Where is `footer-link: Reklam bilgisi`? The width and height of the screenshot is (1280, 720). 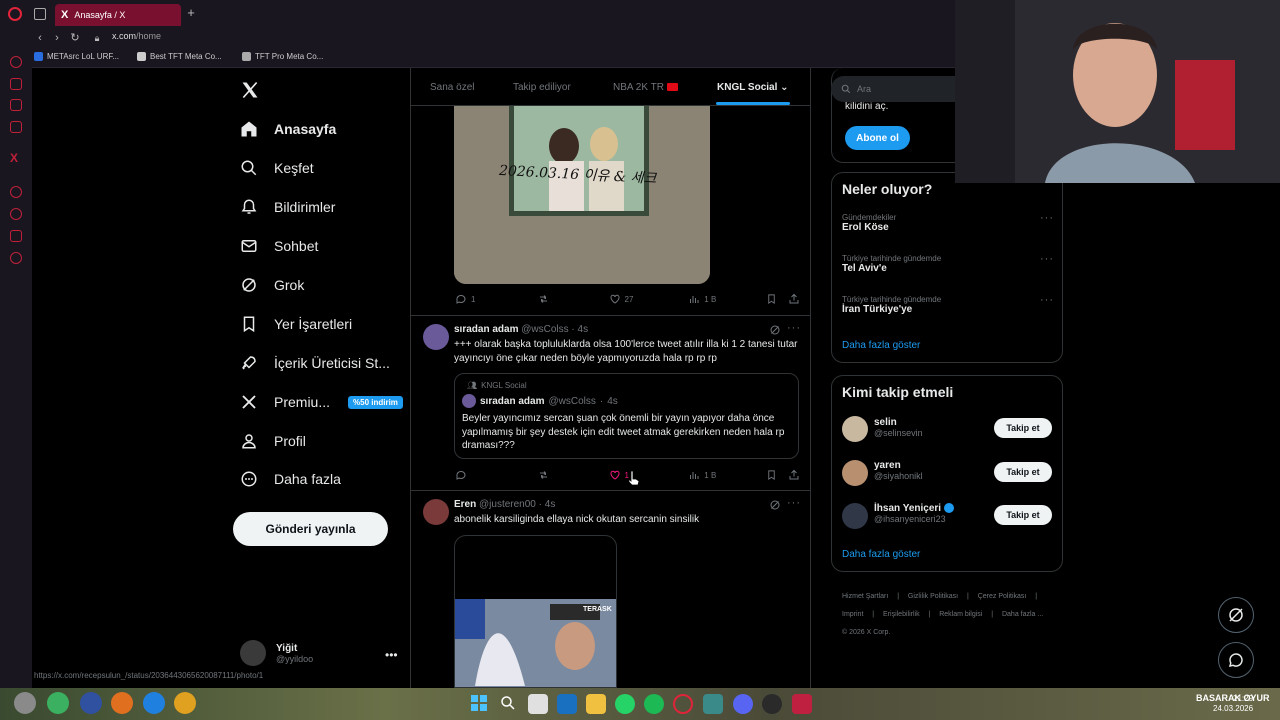
footer-link: Reklam bilgisi is located at coordinates (960, 614).